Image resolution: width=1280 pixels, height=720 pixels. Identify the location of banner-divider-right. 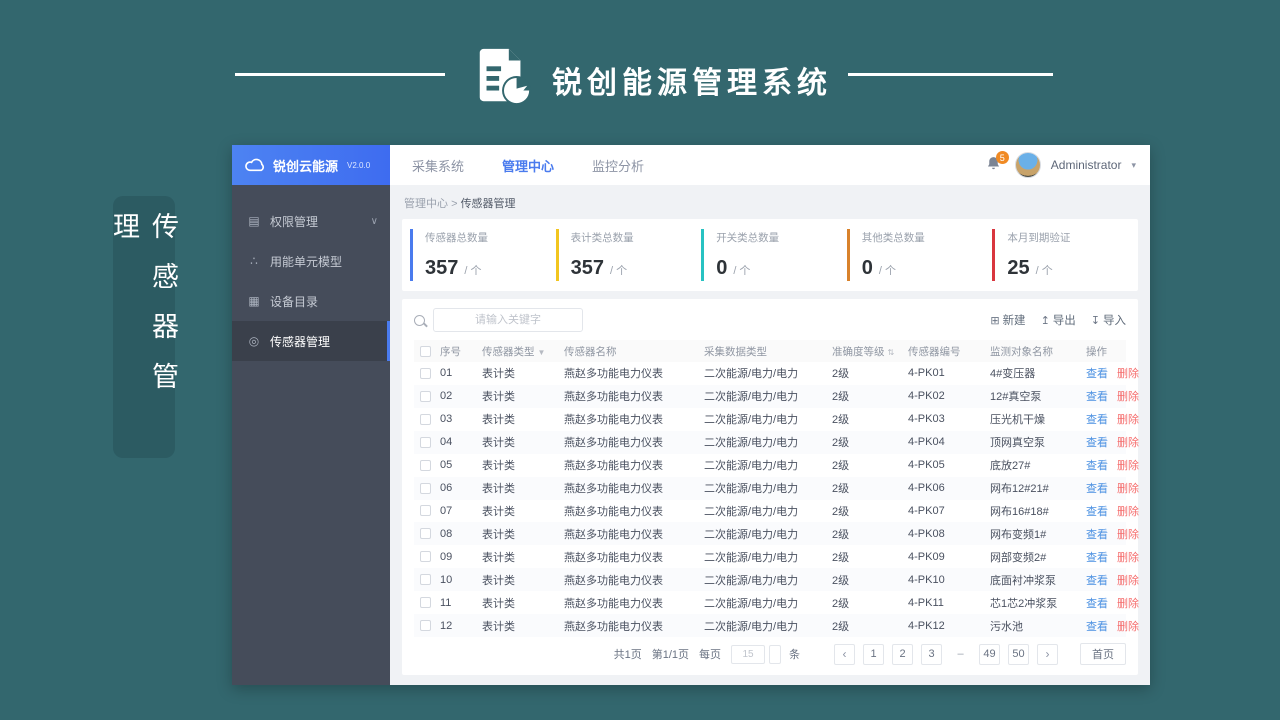
(950, 74).